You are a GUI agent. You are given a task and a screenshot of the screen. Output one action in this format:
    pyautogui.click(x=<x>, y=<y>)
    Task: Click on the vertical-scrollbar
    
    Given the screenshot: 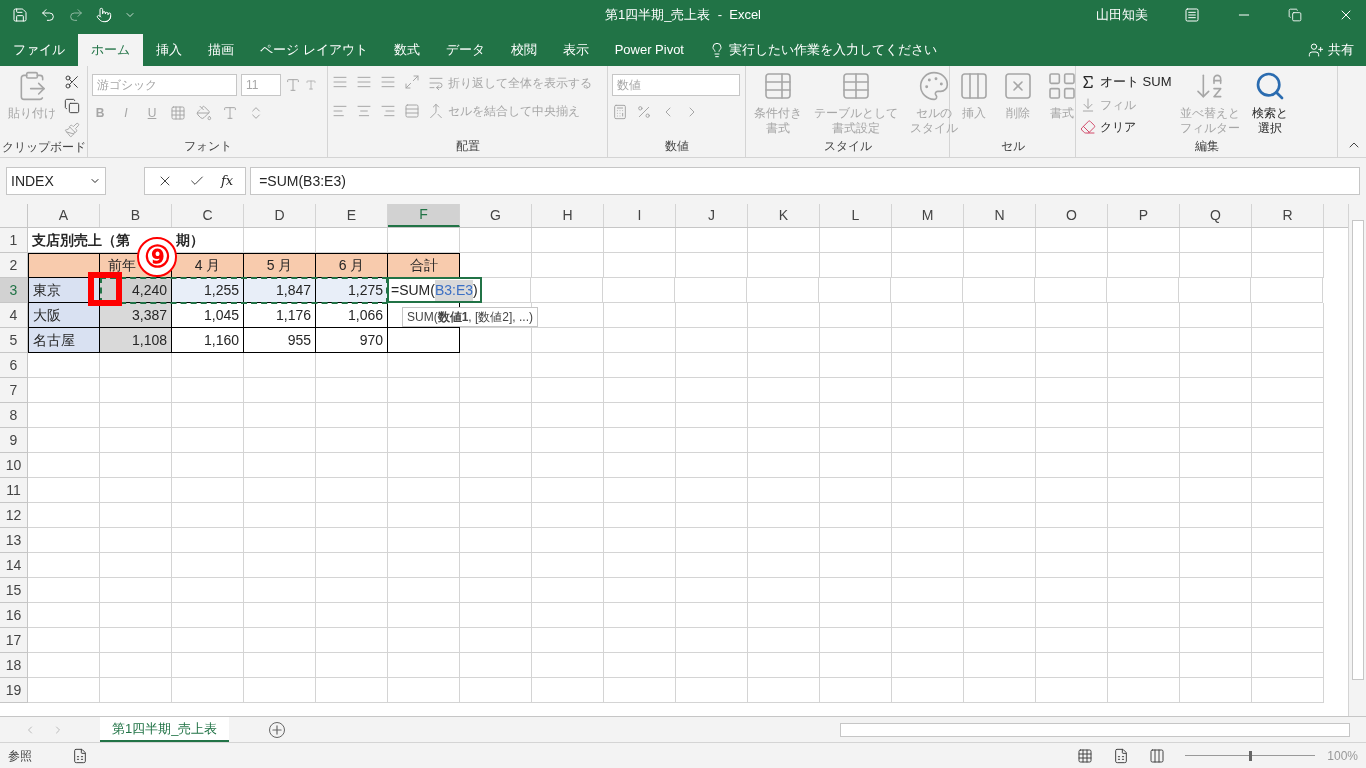 What is the action you would take?
    pyautogui.click(x=1357, y=460)
    